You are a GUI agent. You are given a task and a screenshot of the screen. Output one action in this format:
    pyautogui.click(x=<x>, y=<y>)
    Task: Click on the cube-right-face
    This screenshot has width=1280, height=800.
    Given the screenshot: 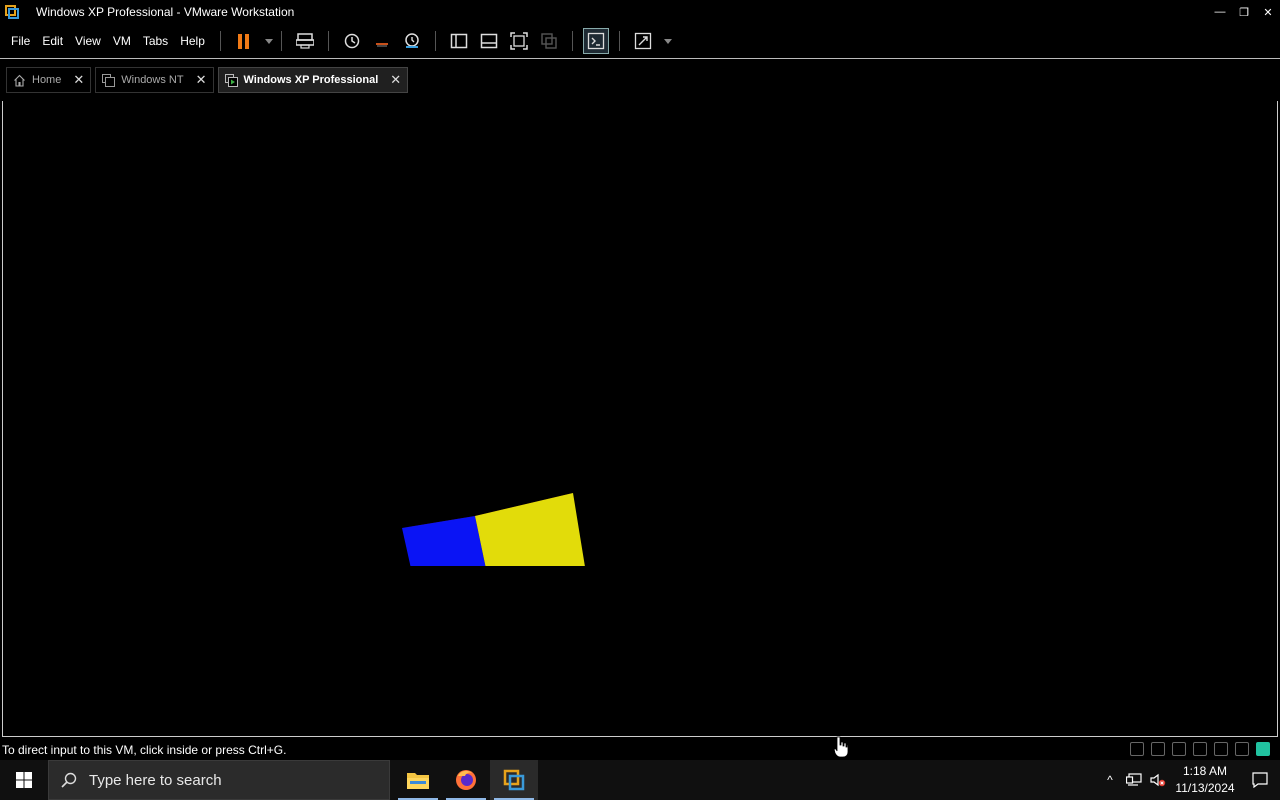 What is the action you would take?
    pyautogui.click(x=530, y=529)
    